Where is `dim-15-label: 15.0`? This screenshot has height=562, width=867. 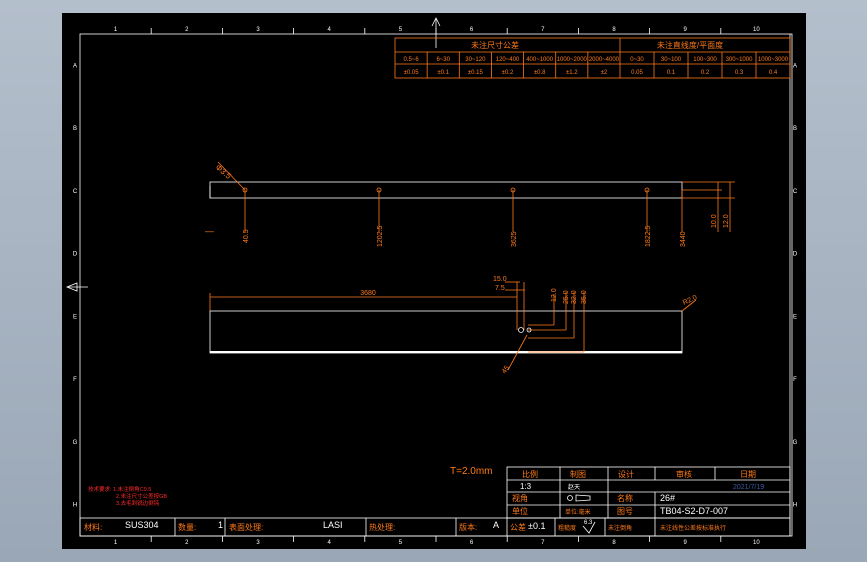 dim-15-label: 15.0 is located at coordinates (500, 279).